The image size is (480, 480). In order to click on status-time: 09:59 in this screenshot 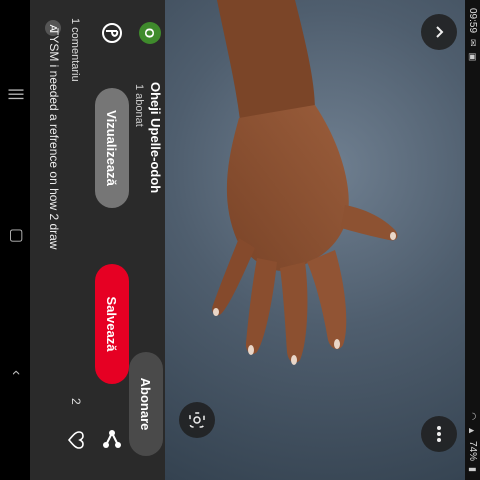, I will do `click(472, 21)`.